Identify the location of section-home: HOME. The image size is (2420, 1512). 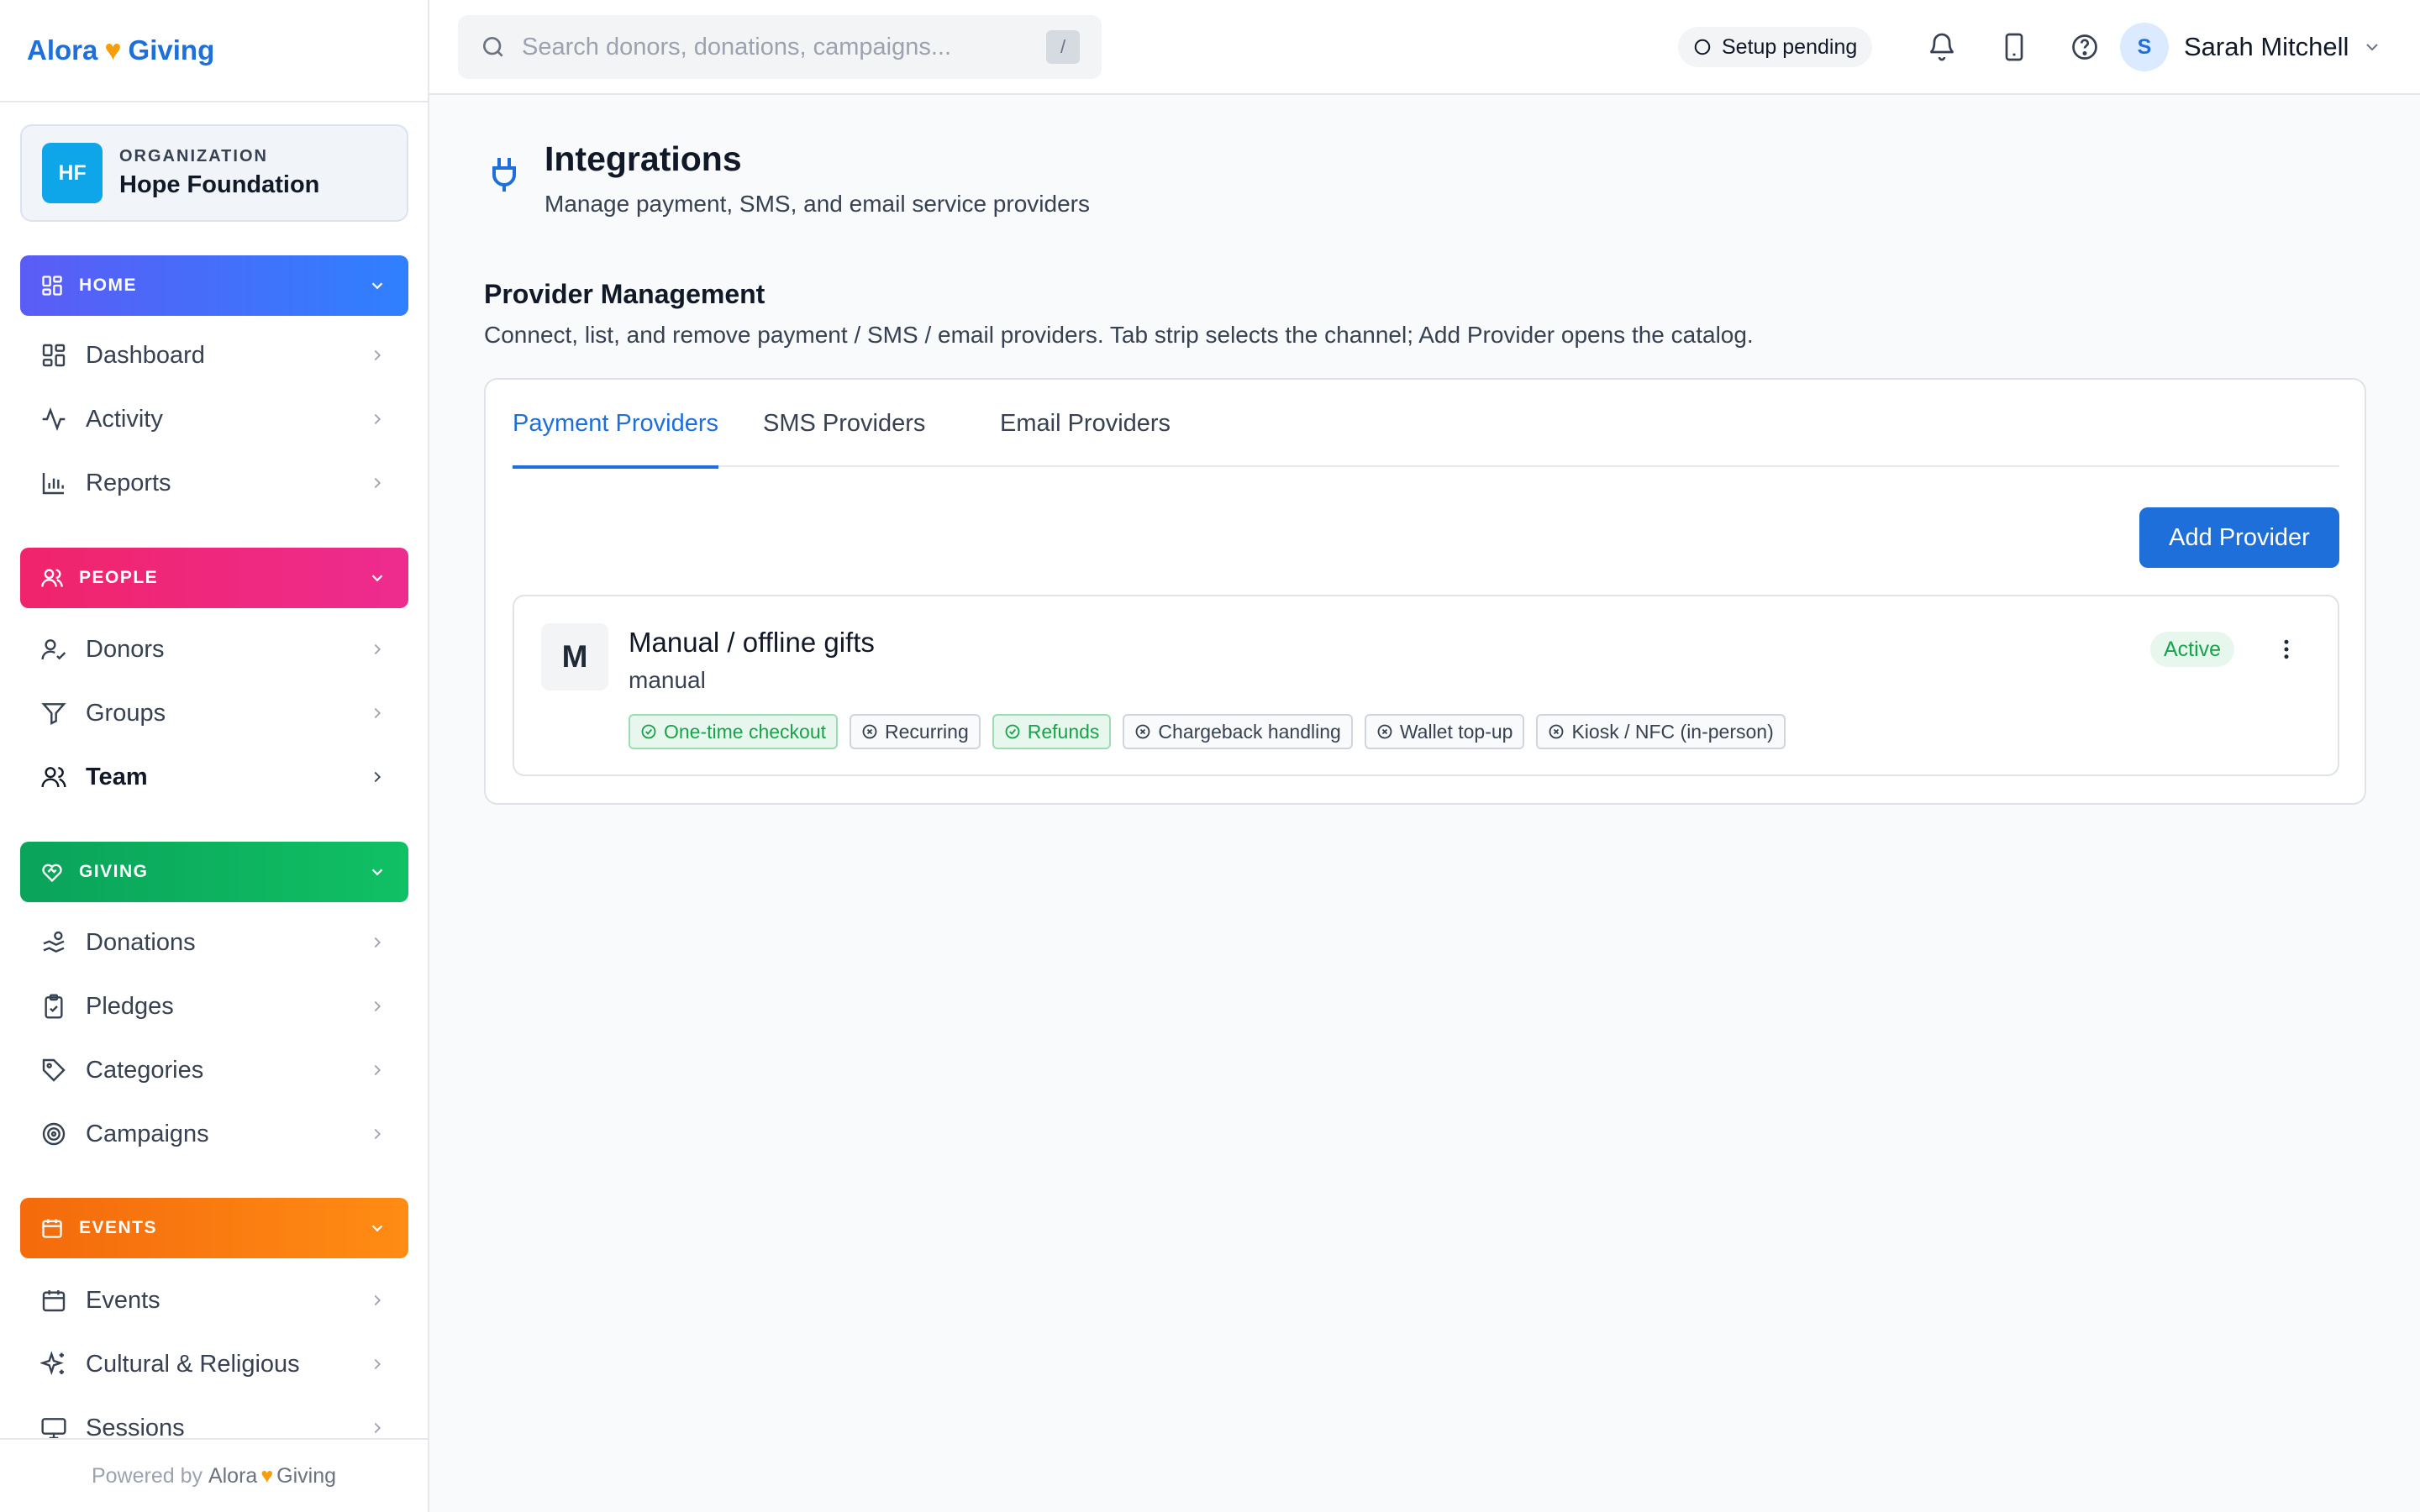
(214, 285).